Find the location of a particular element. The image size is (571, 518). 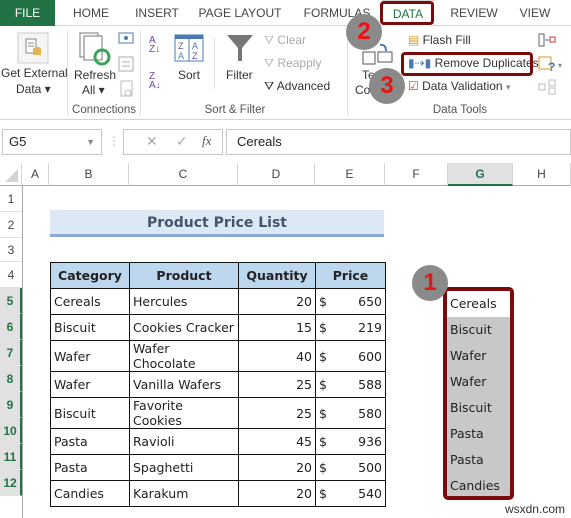

clear-button: ⛛ Clear is located at coordinates (285, 40).